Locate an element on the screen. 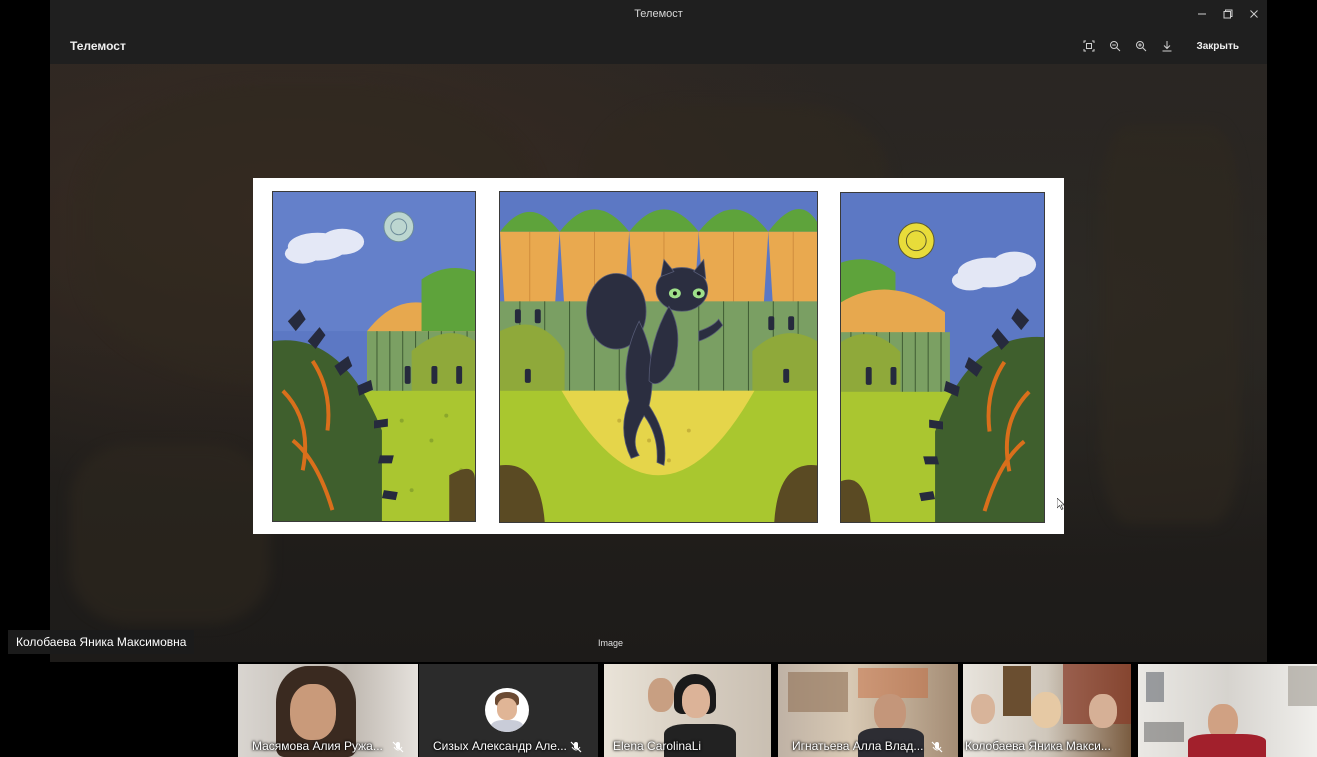 The width and height of the screenshot is (1317, 757). zoom-out-icon is located at coordinates (1115, 46).